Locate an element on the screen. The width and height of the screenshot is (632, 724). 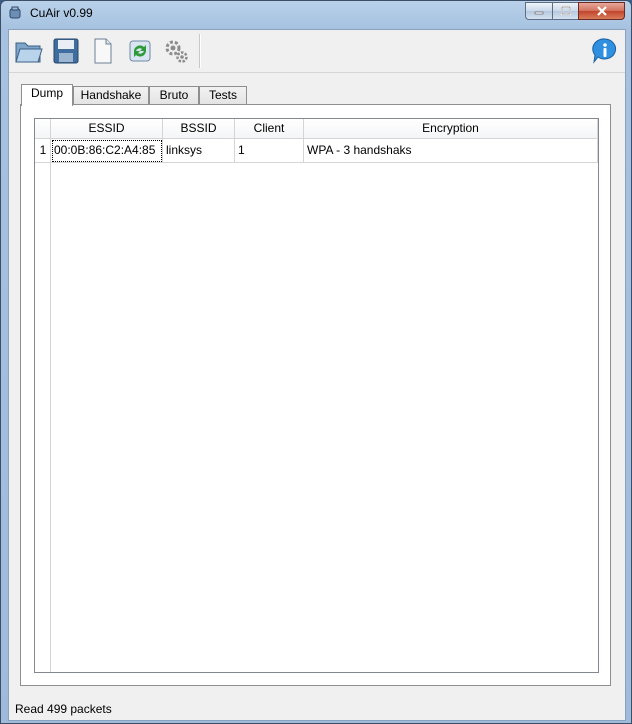
tab-tests: Tests is located at coordinates (223, 95).